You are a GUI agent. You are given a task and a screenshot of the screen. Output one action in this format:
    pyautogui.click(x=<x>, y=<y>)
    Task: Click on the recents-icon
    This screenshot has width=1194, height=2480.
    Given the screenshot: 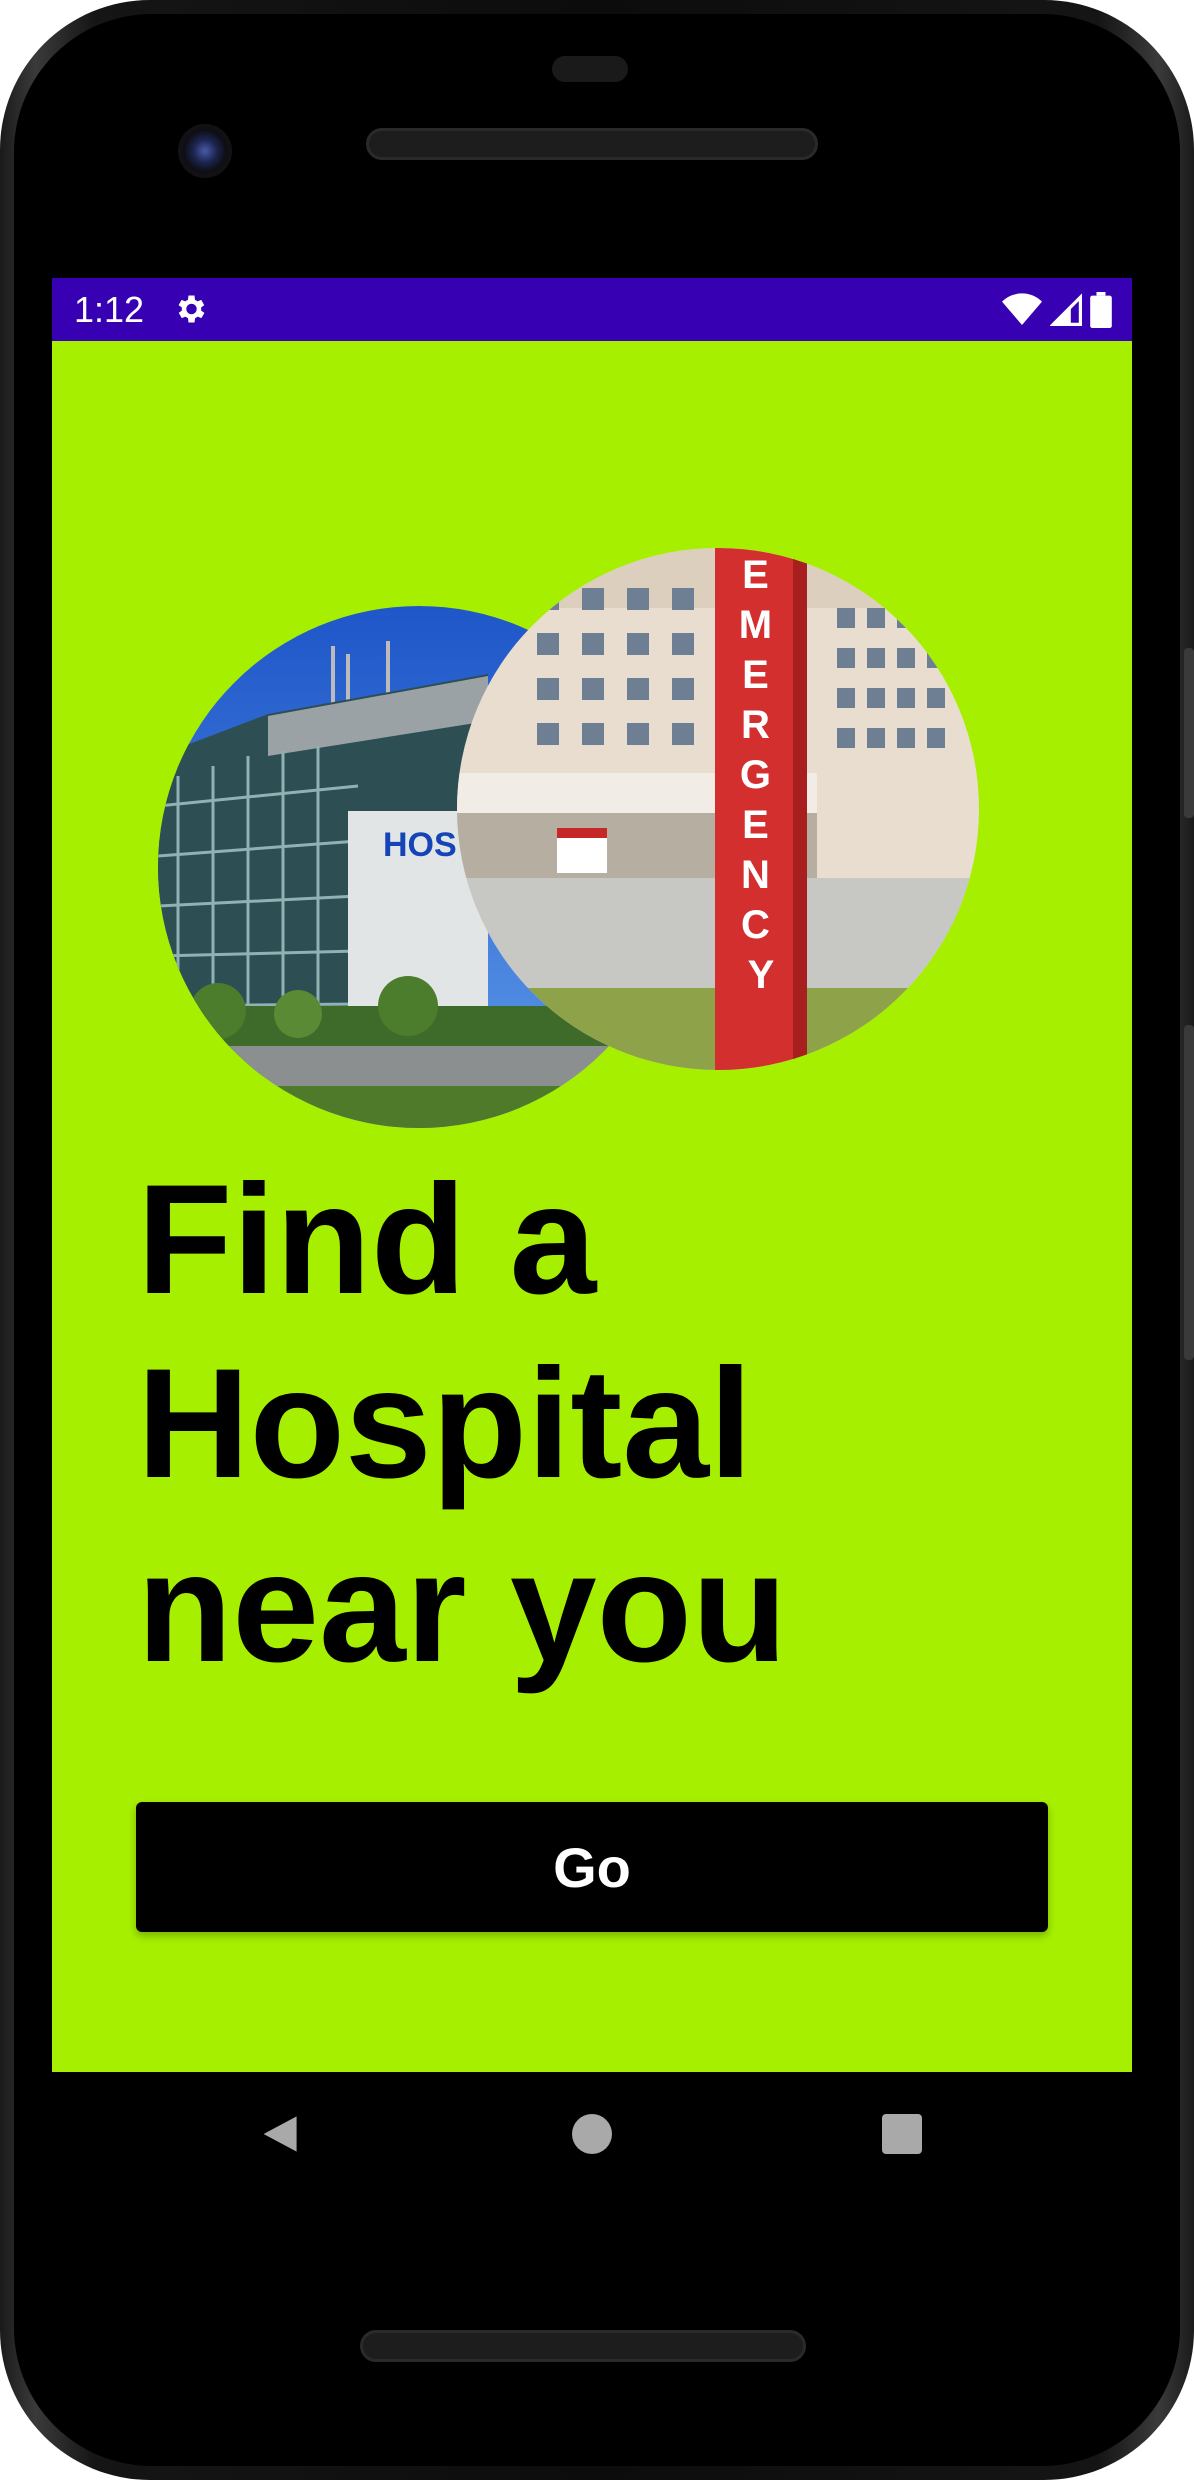 What is the action you would take?
    pyautogui.click(x=902, y=2134)
    